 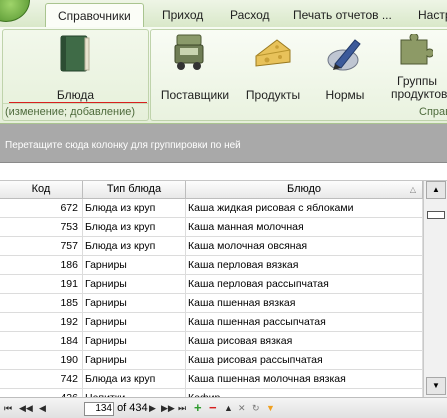 What do you see at coordinates (195, 95) in the screenshot?
I see `suppliers-button-label: Поставщики` at bounding box center [195, 95].